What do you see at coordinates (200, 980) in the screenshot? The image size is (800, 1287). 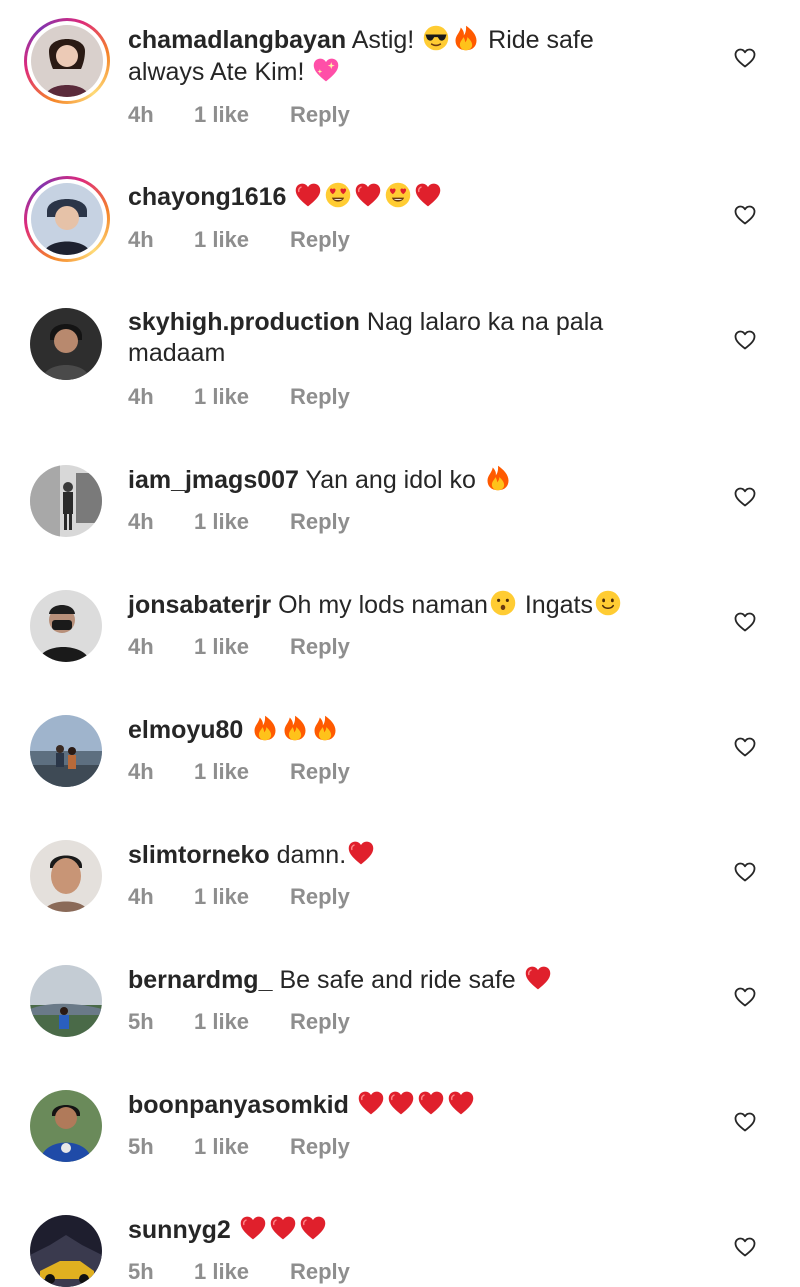 I see `comment-username: bernardmg_` at bounding box center [200, 980].